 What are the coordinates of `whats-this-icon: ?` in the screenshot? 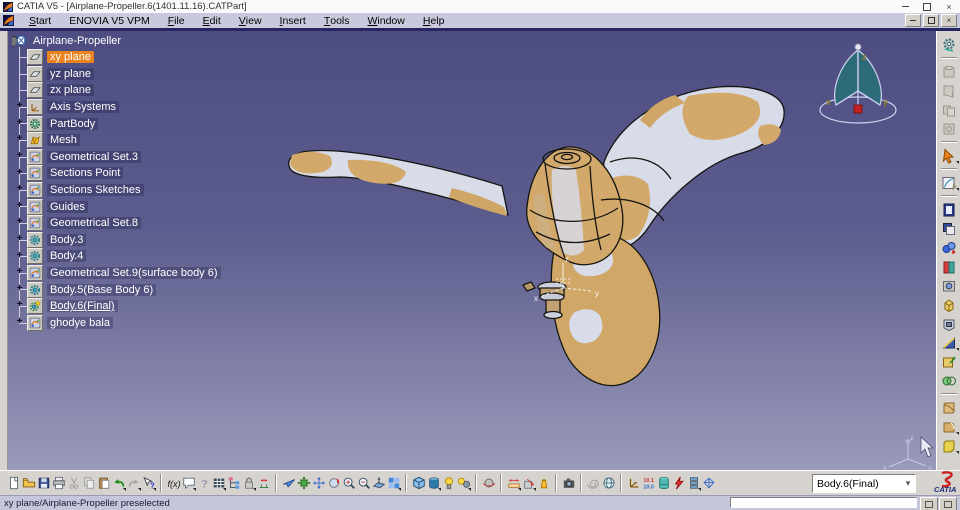 It's located at (148, 483).